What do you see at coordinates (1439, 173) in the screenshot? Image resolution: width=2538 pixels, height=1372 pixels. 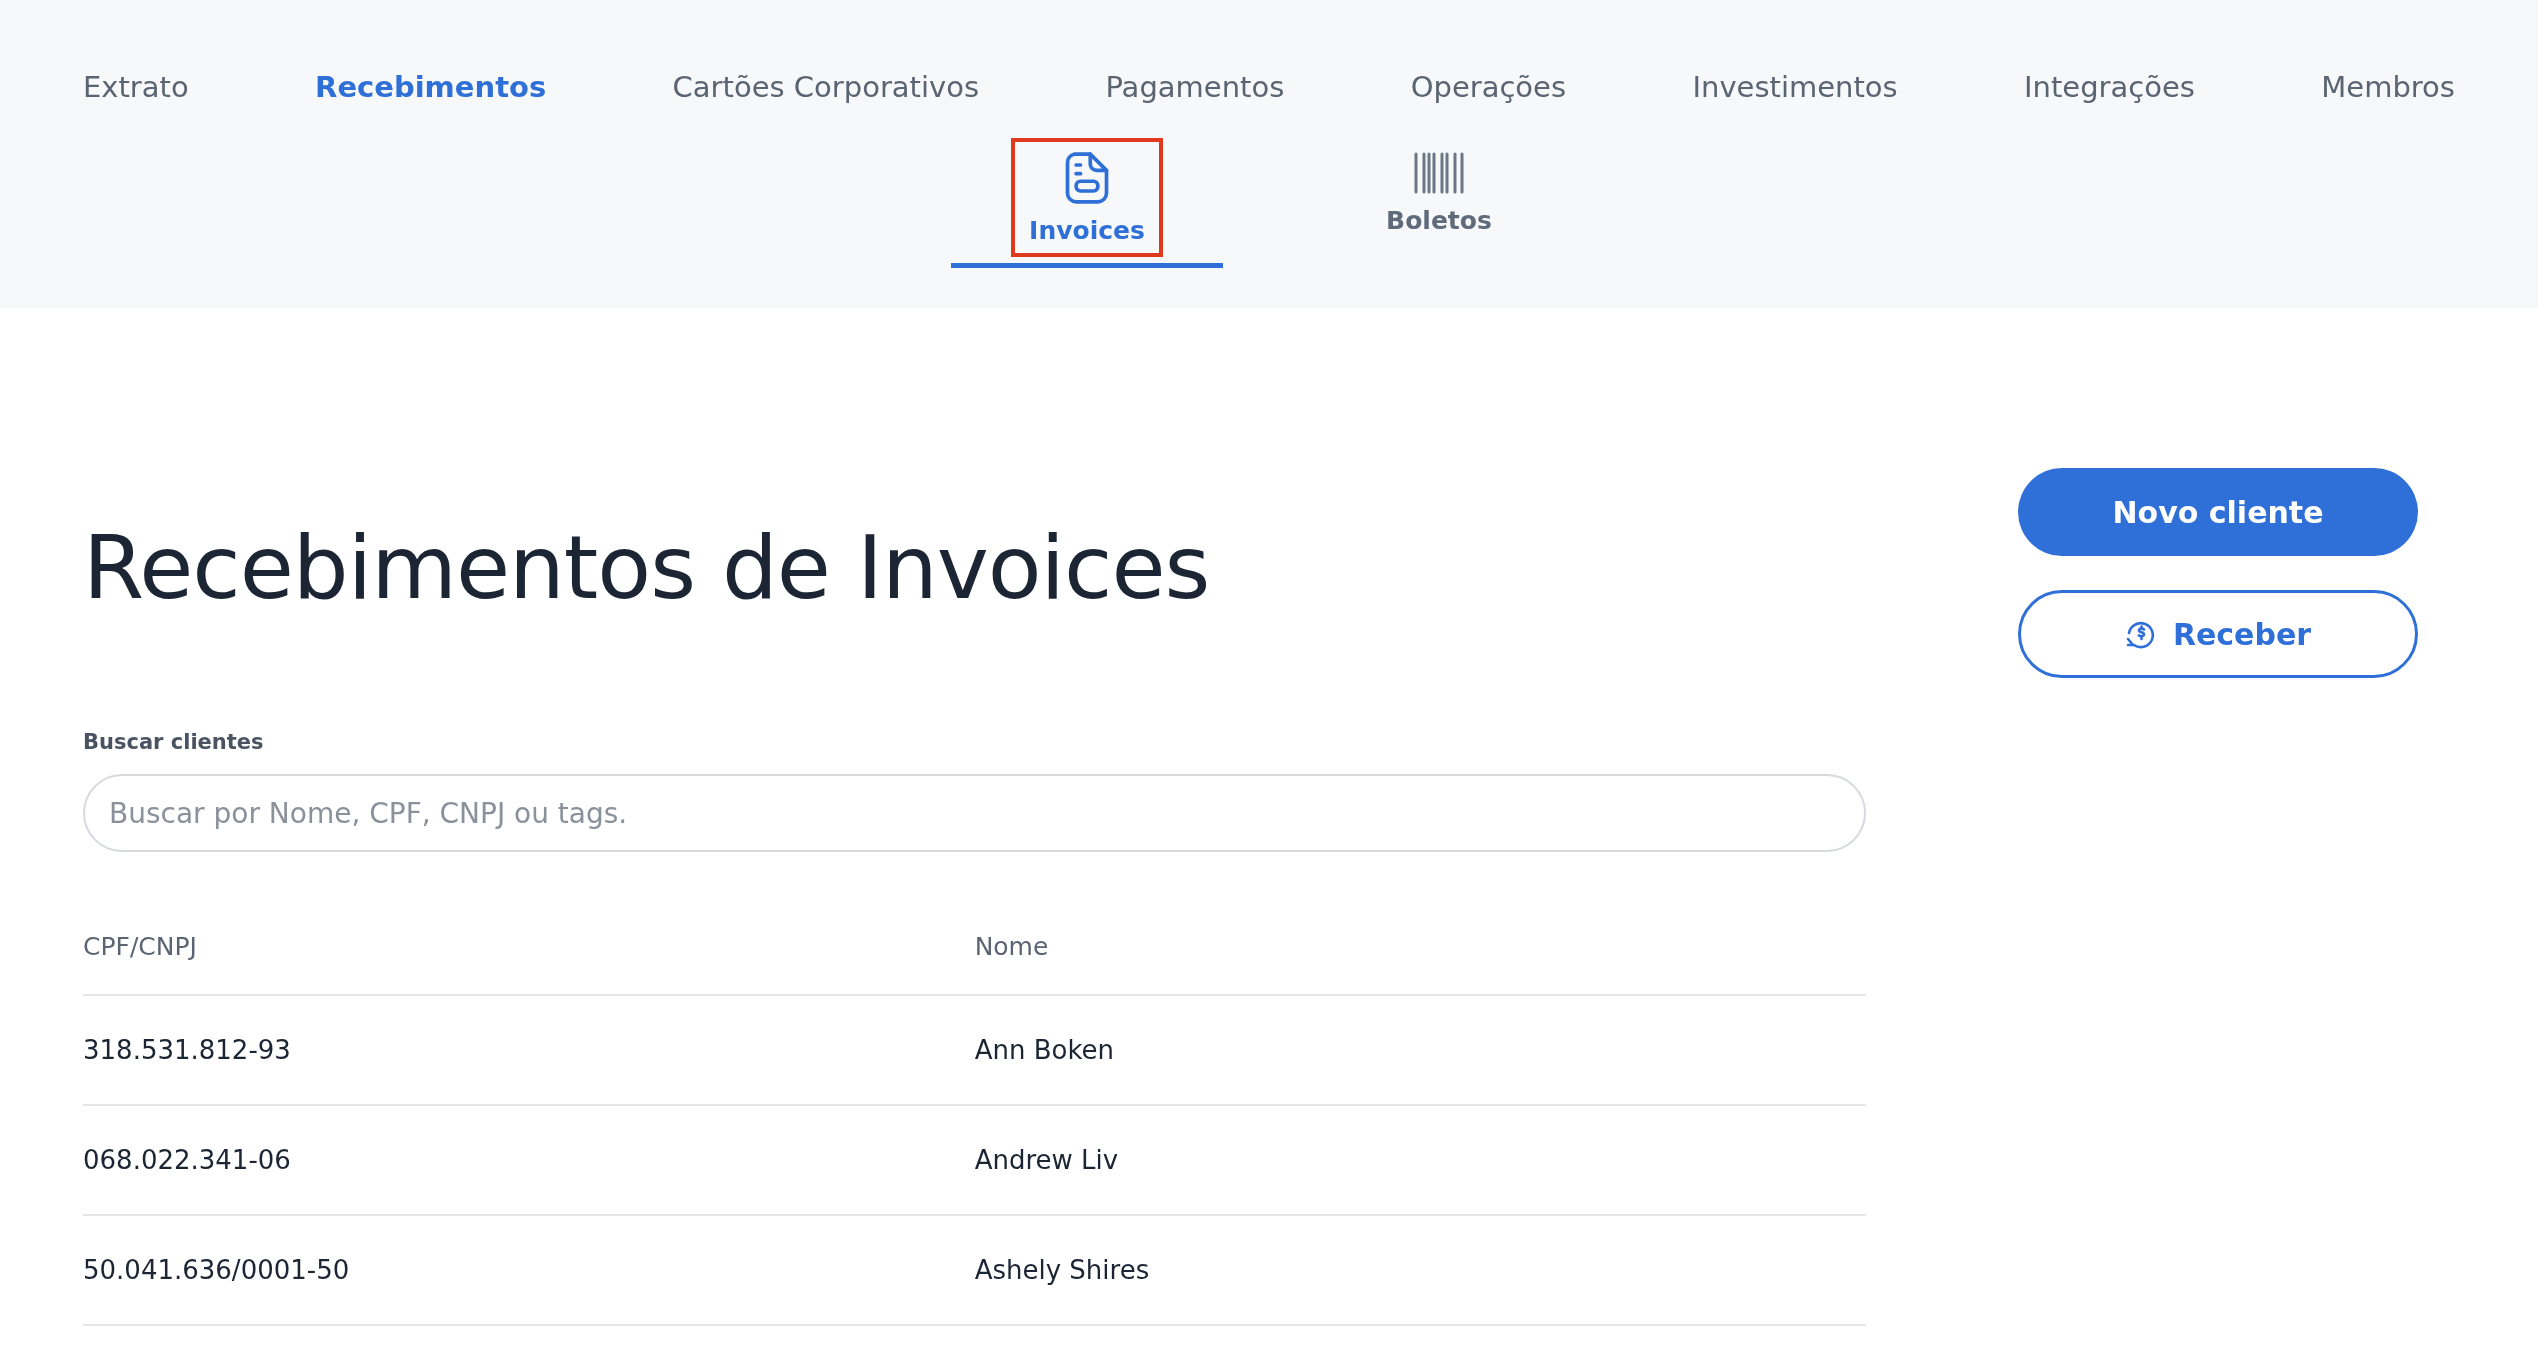 I see `barcode-icon` at bounding box center [1439, 173].